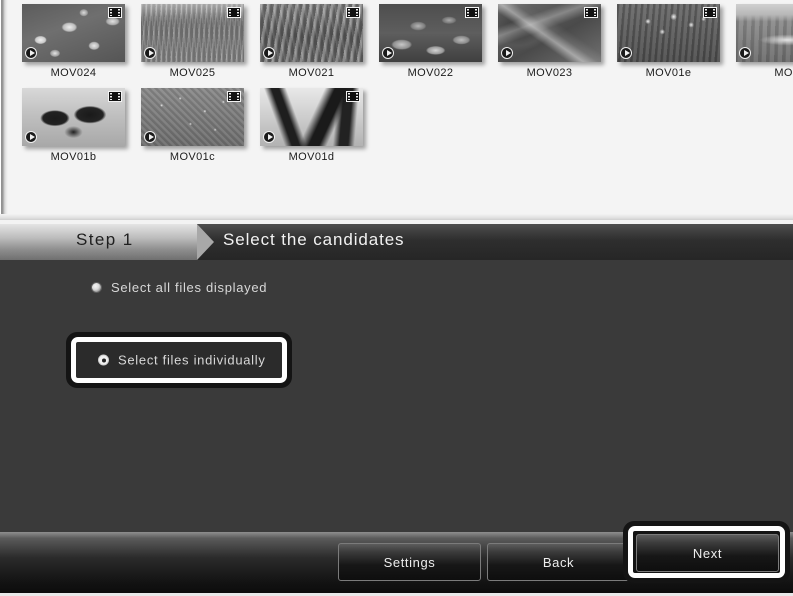 This screenshot has height=596, width=793. I want to click on radio-option-select-individually: Select files individually, so click(182, 360).